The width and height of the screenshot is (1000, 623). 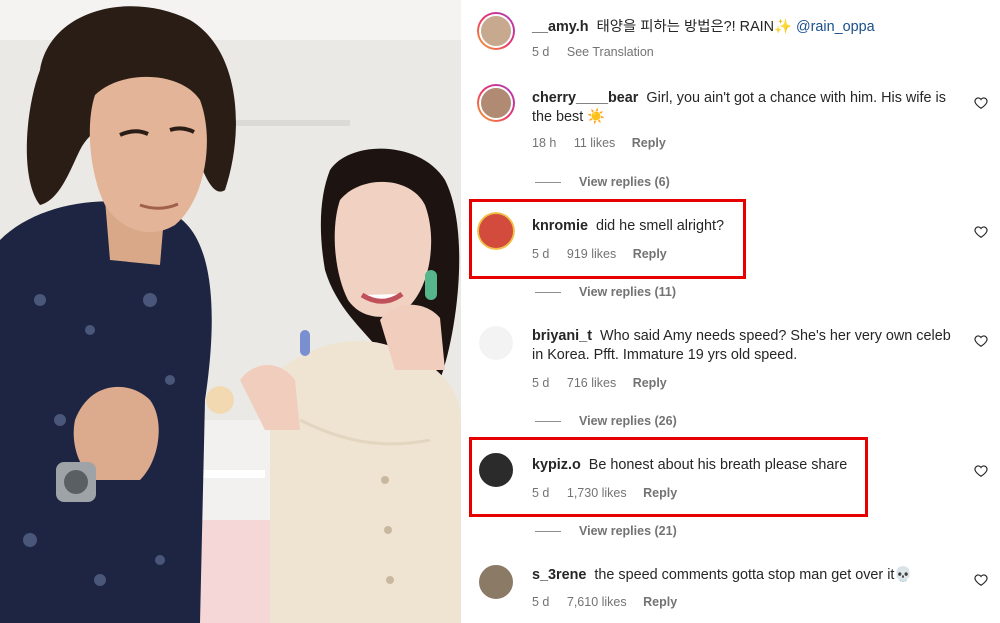 I want to click on view-replies-button: View replies (6), so click(x=602, y=182).